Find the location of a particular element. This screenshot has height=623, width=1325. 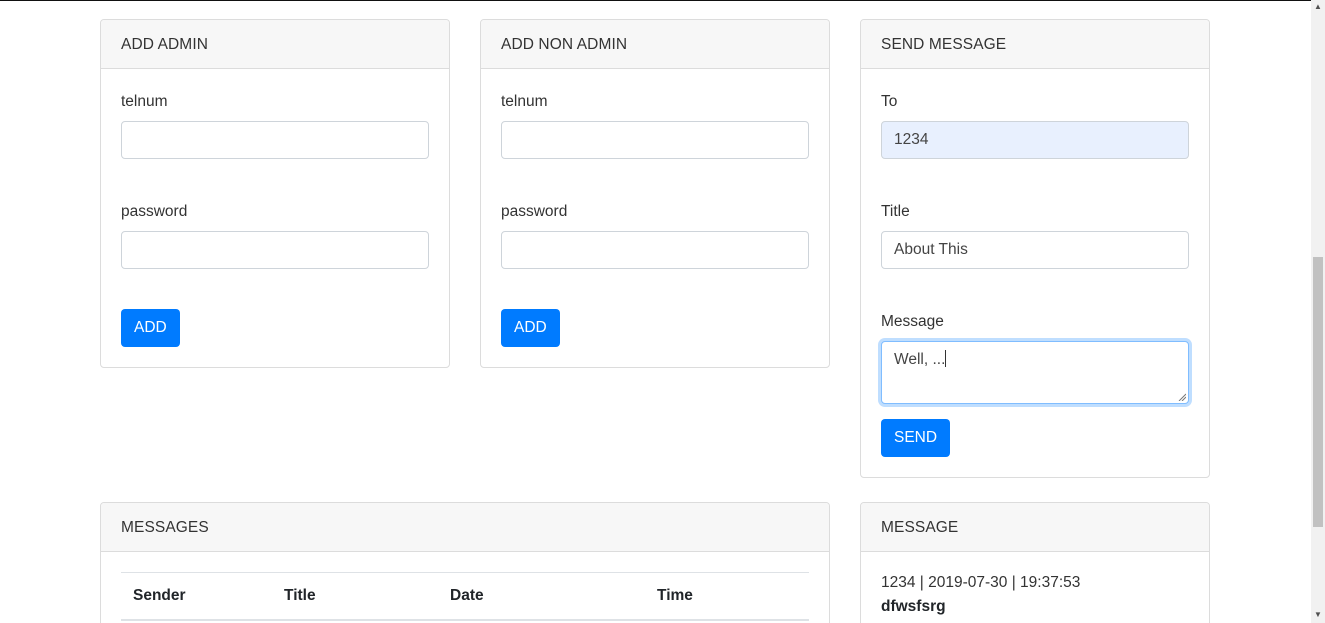

column-header-title: Title is located at coordinates (355, 596).